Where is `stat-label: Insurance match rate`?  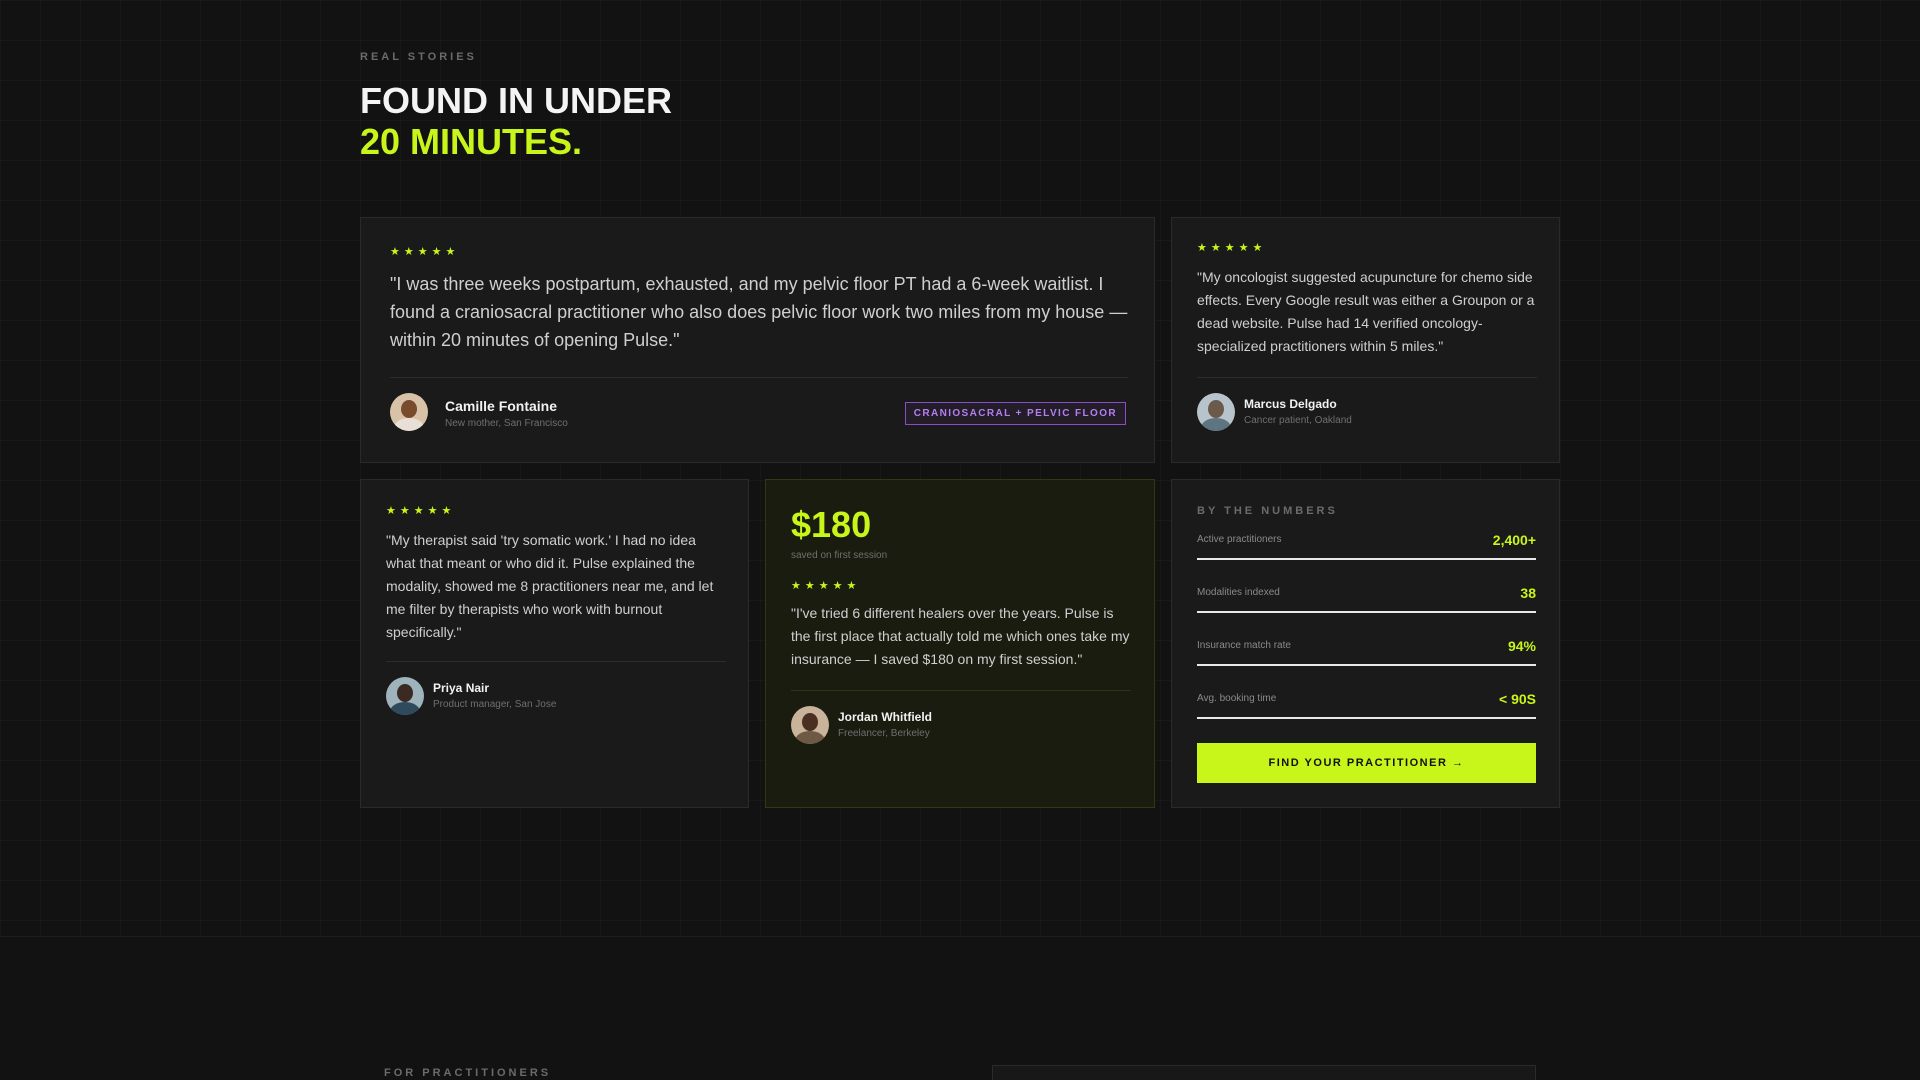 stat-label: Insurance match rate is located at coordinates (1244, 645).